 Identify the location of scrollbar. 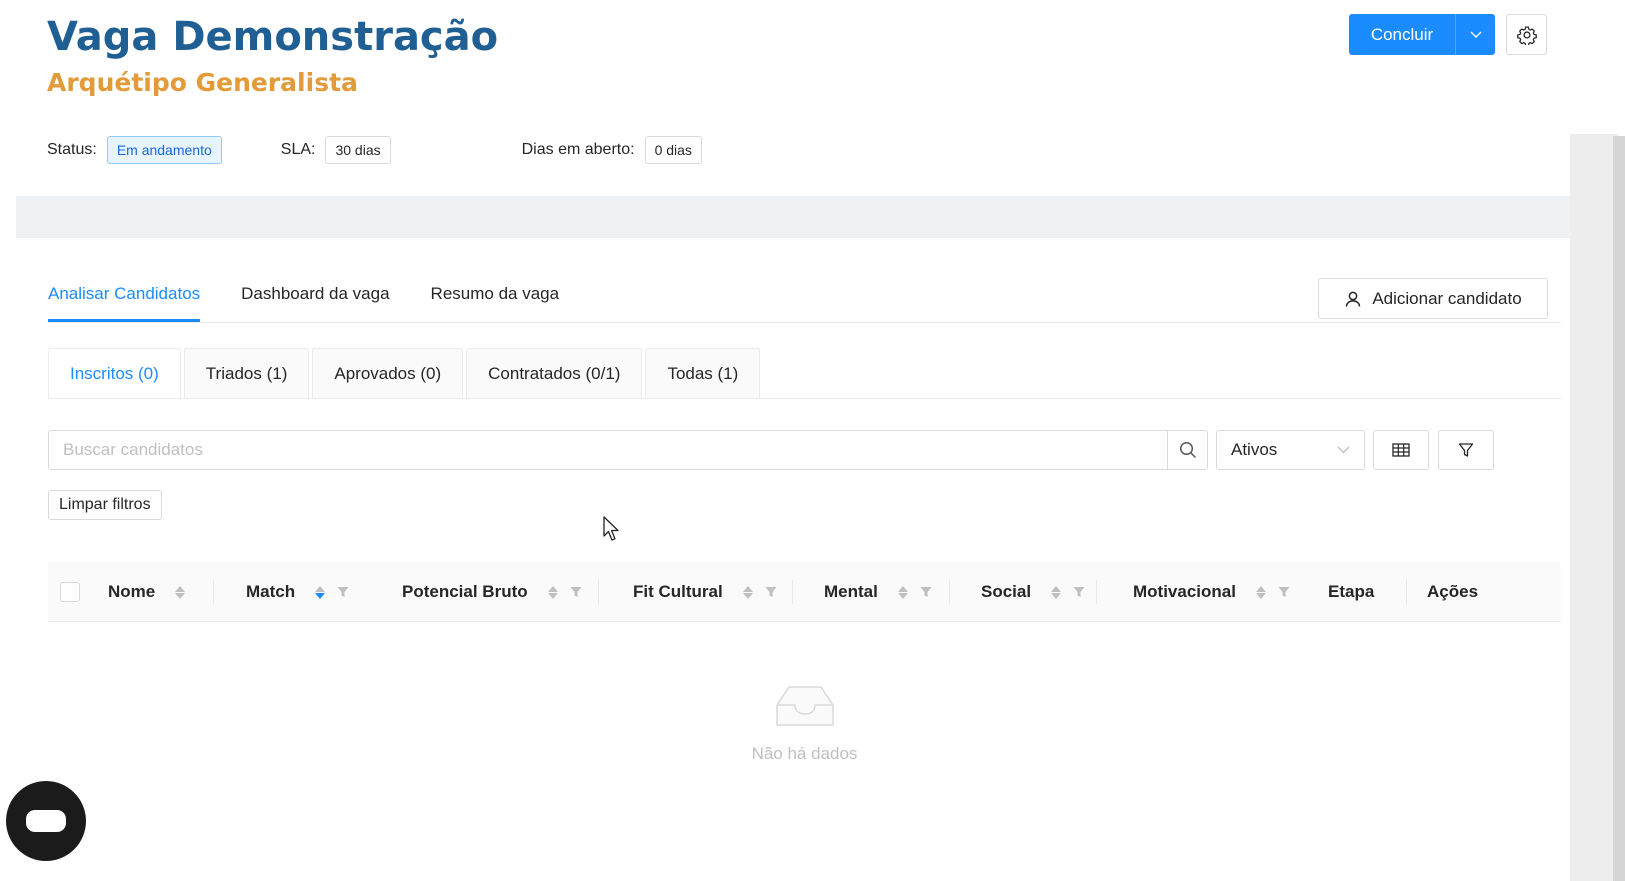
(1619, 508).